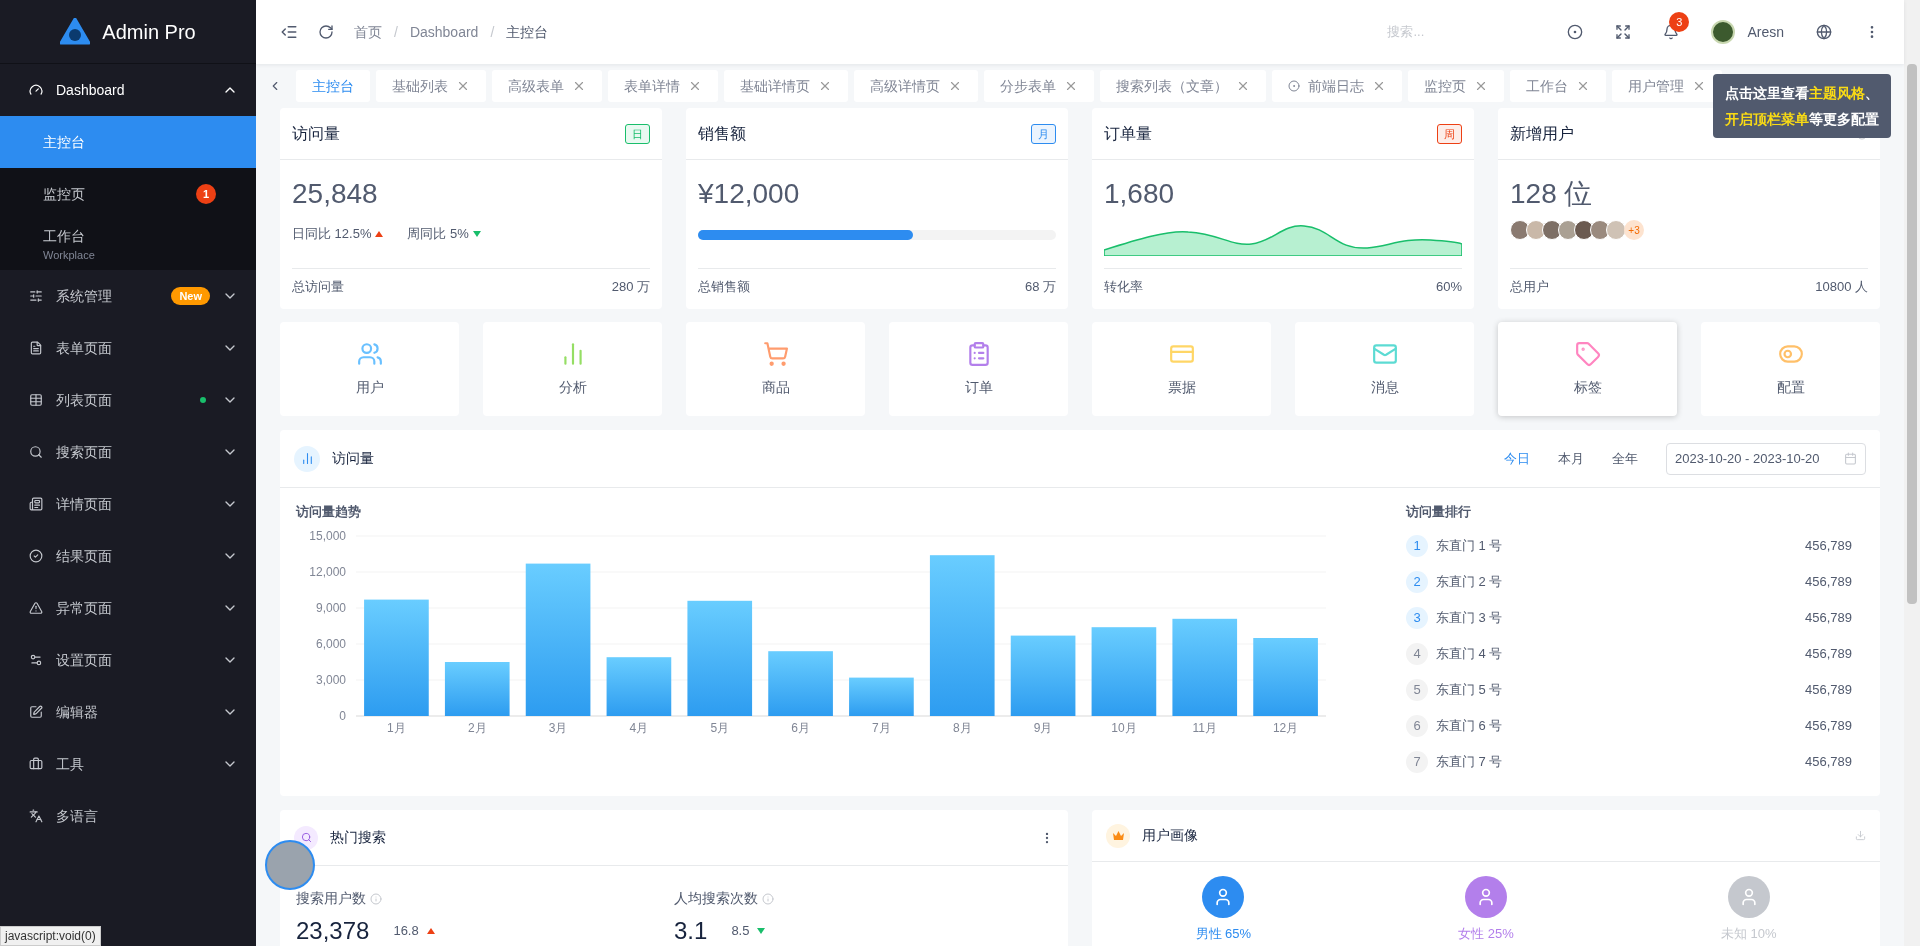  I want to click on sidebar-item: 列表页面, so click(128, 400).